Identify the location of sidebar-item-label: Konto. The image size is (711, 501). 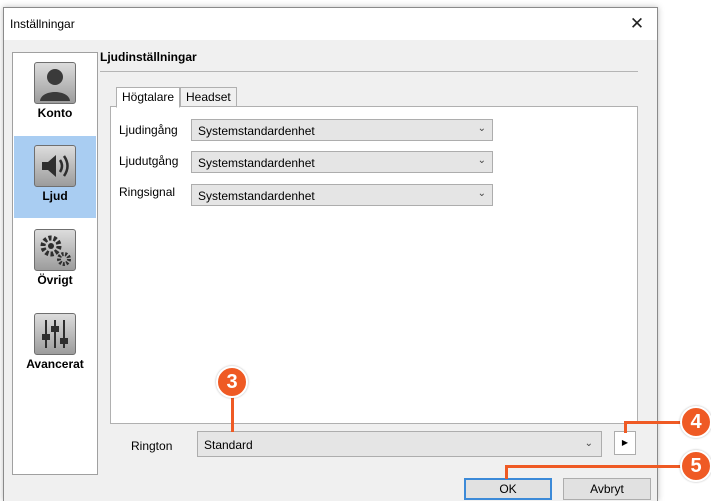
(55, 113).